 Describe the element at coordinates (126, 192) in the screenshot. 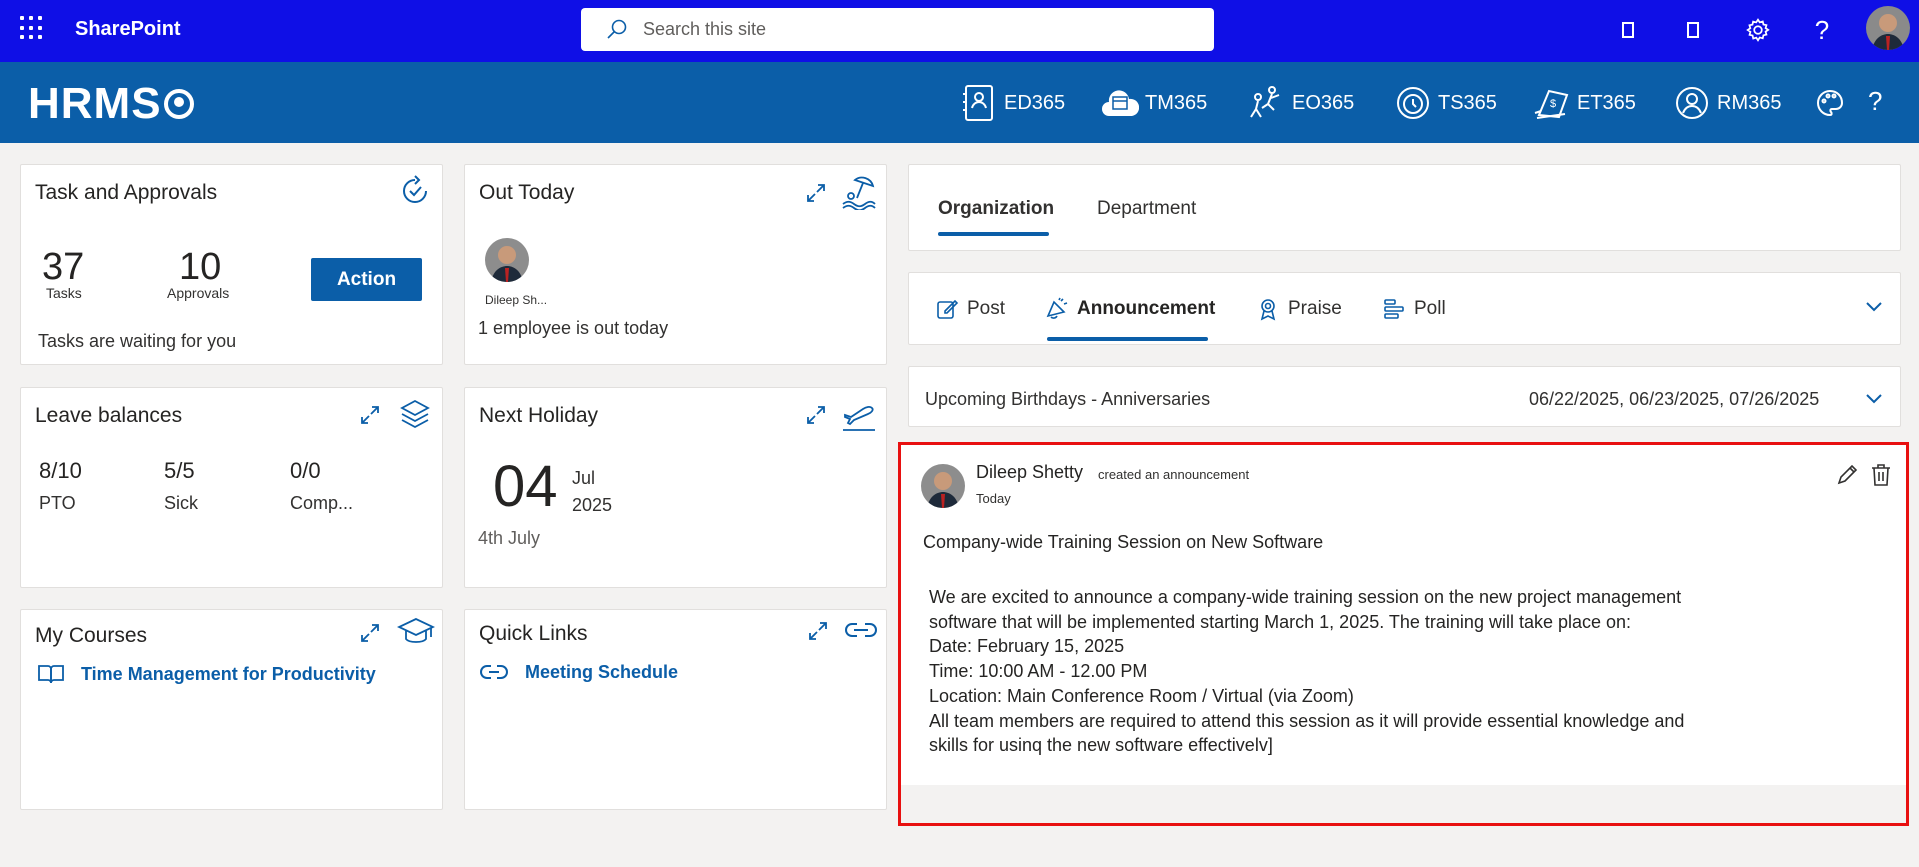

I see `card-title: Task and Approvals` at that location.